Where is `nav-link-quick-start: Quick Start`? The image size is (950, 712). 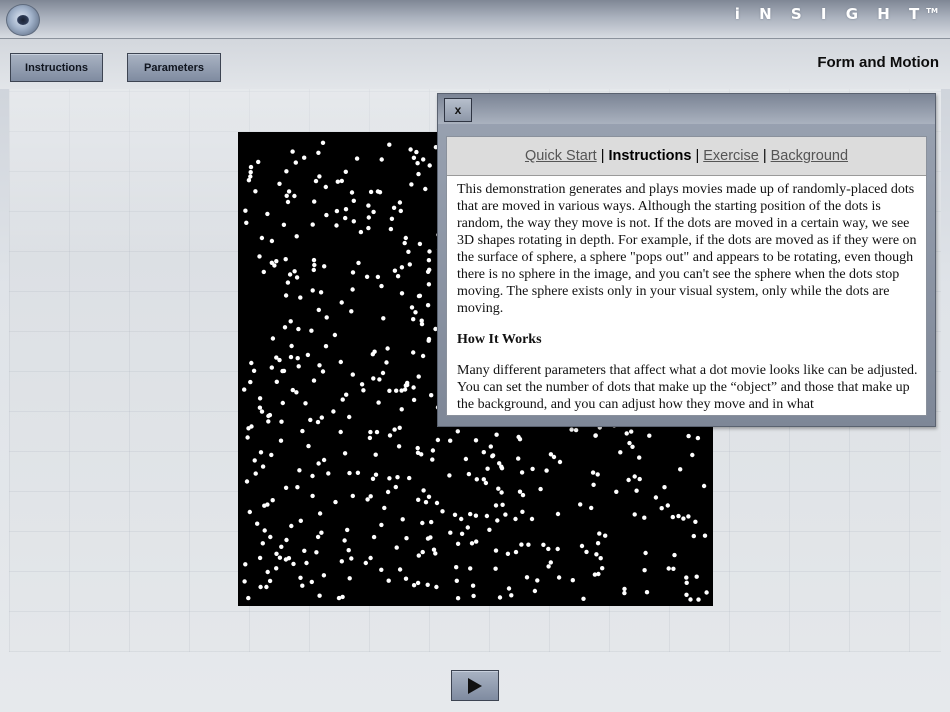
nav-link-quick-start: Quick Start is located at coordinates (561, 156).